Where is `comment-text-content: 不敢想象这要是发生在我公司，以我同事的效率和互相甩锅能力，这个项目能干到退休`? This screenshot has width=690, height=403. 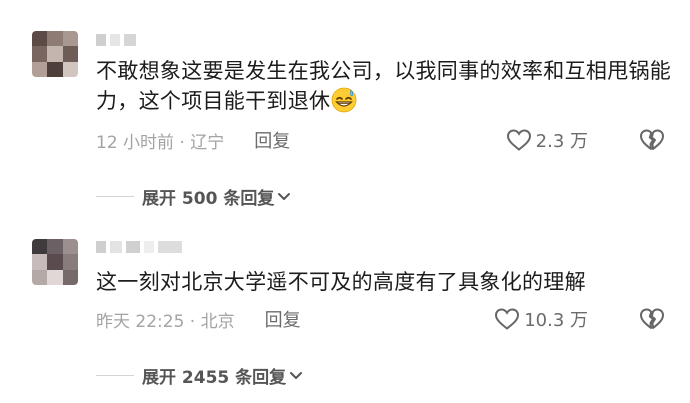
comment-text-content: 不敢想象这要是发生在我公司，以我同事的效率和互相甩锅能力，这个项目能干到退休 is located at coordinates (384, 86).